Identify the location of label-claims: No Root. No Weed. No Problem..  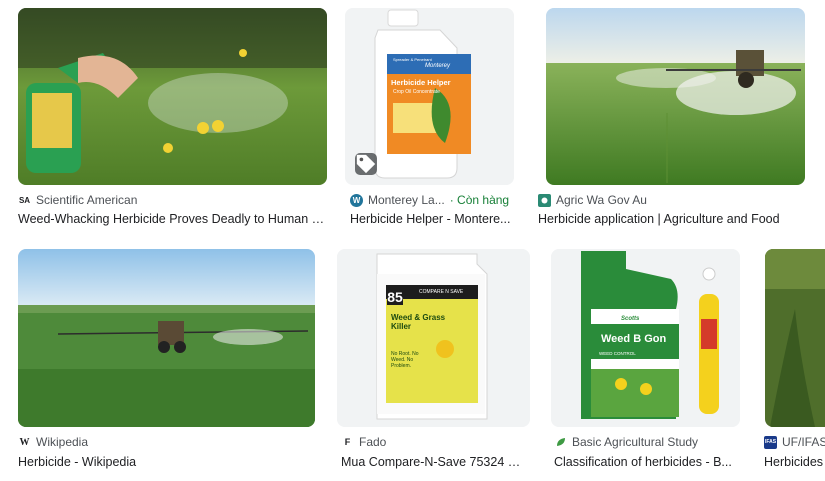
(405, 360).